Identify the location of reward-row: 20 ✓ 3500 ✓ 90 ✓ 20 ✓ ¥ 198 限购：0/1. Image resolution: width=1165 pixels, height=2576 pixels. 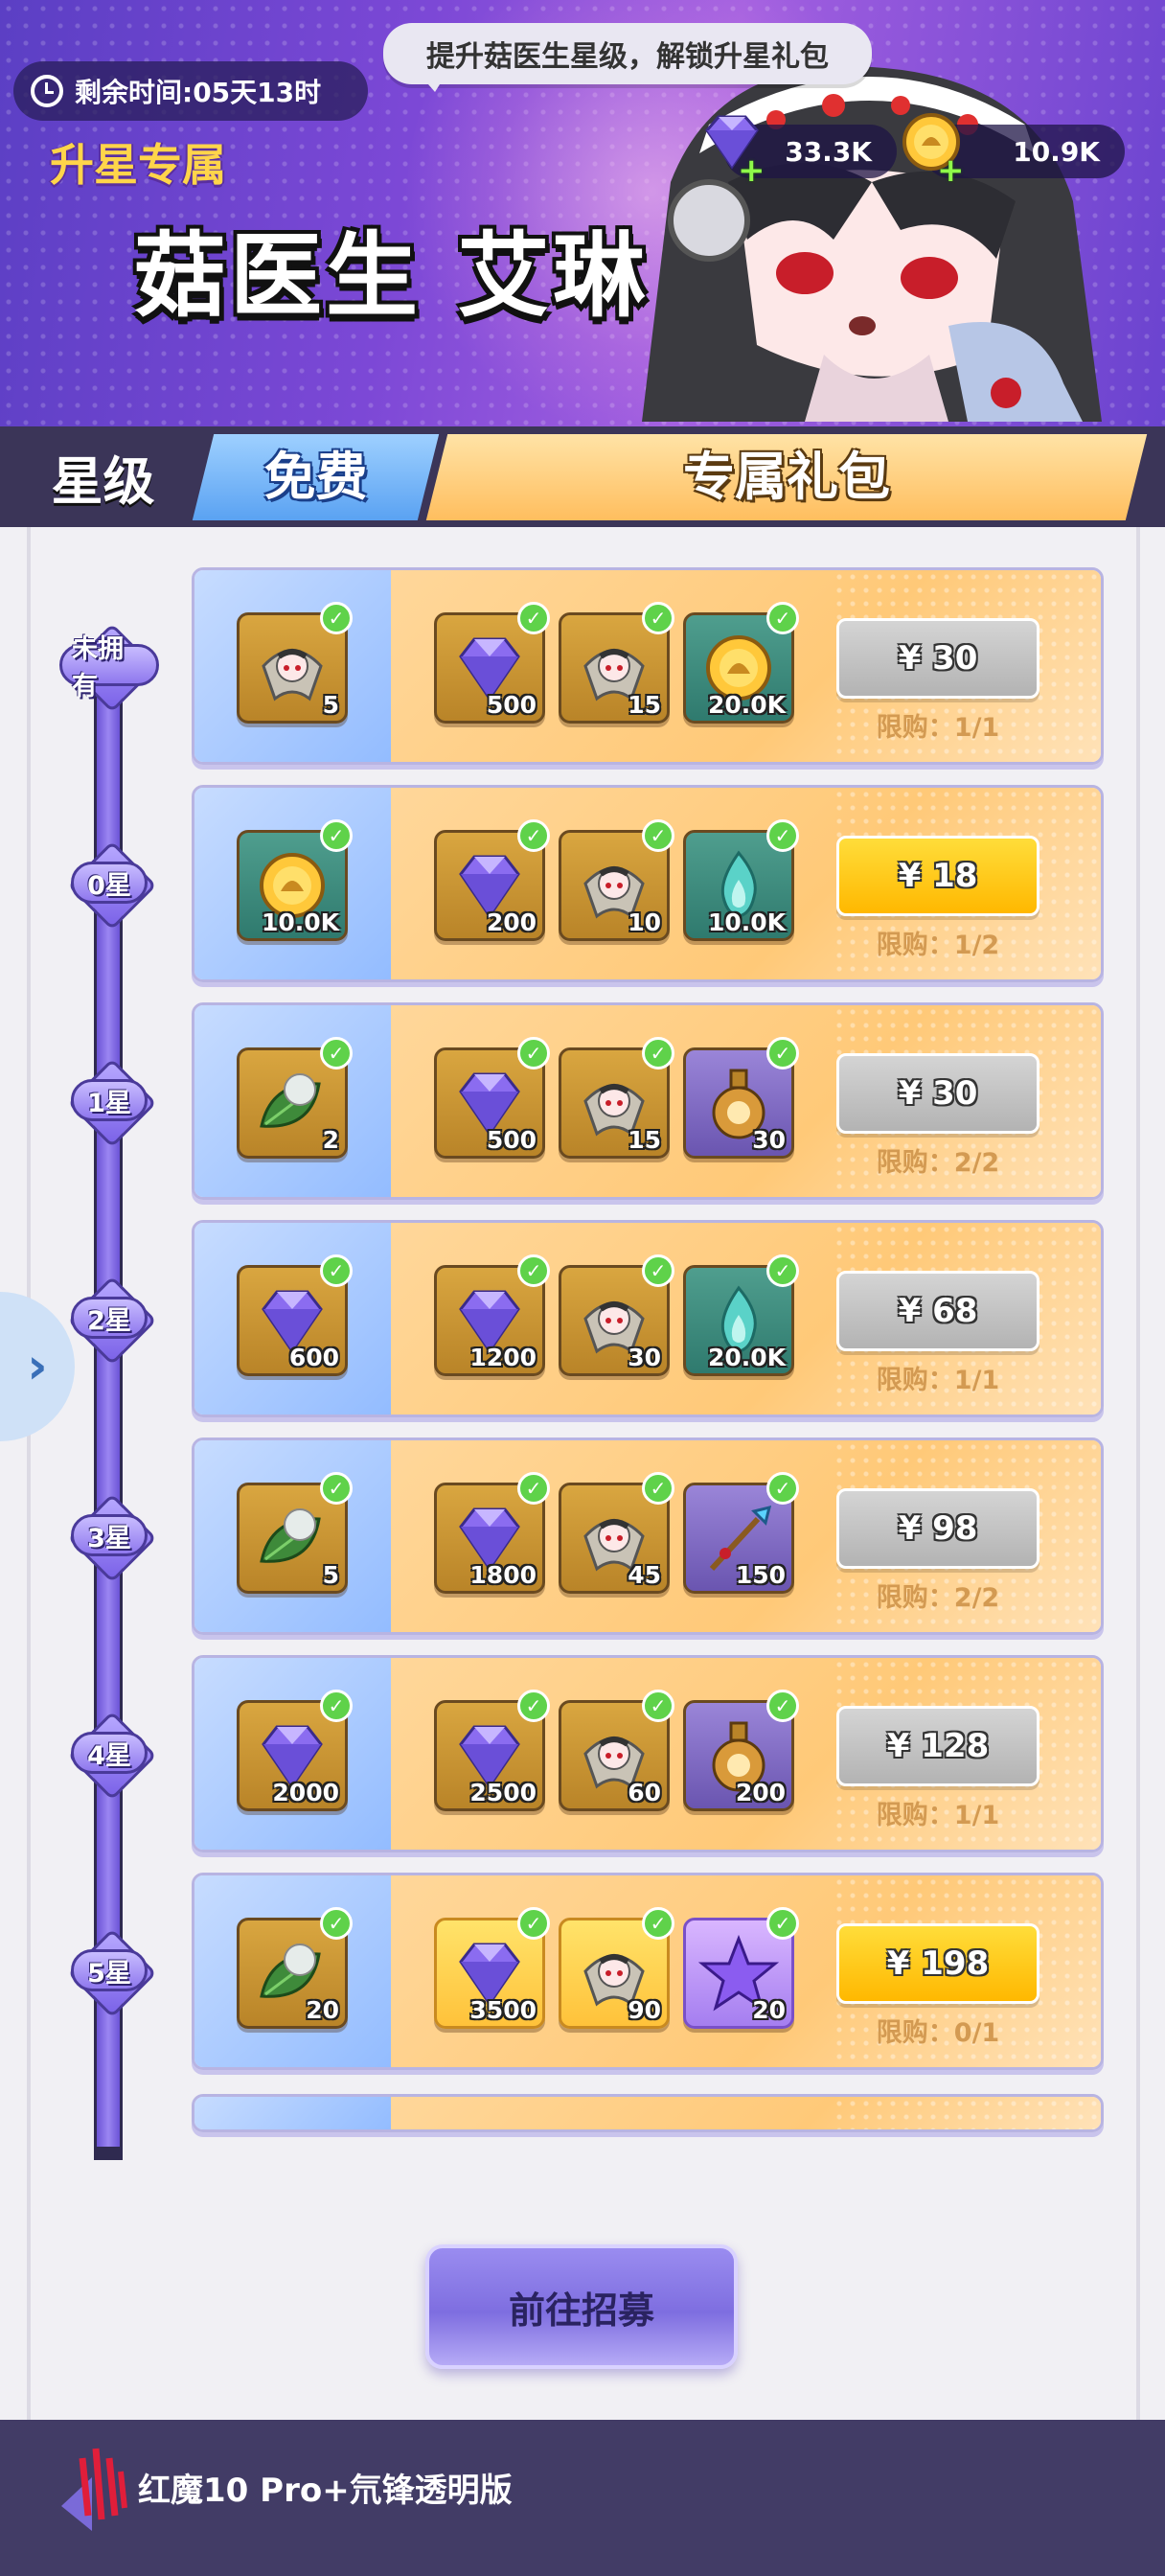
(648, 1972).